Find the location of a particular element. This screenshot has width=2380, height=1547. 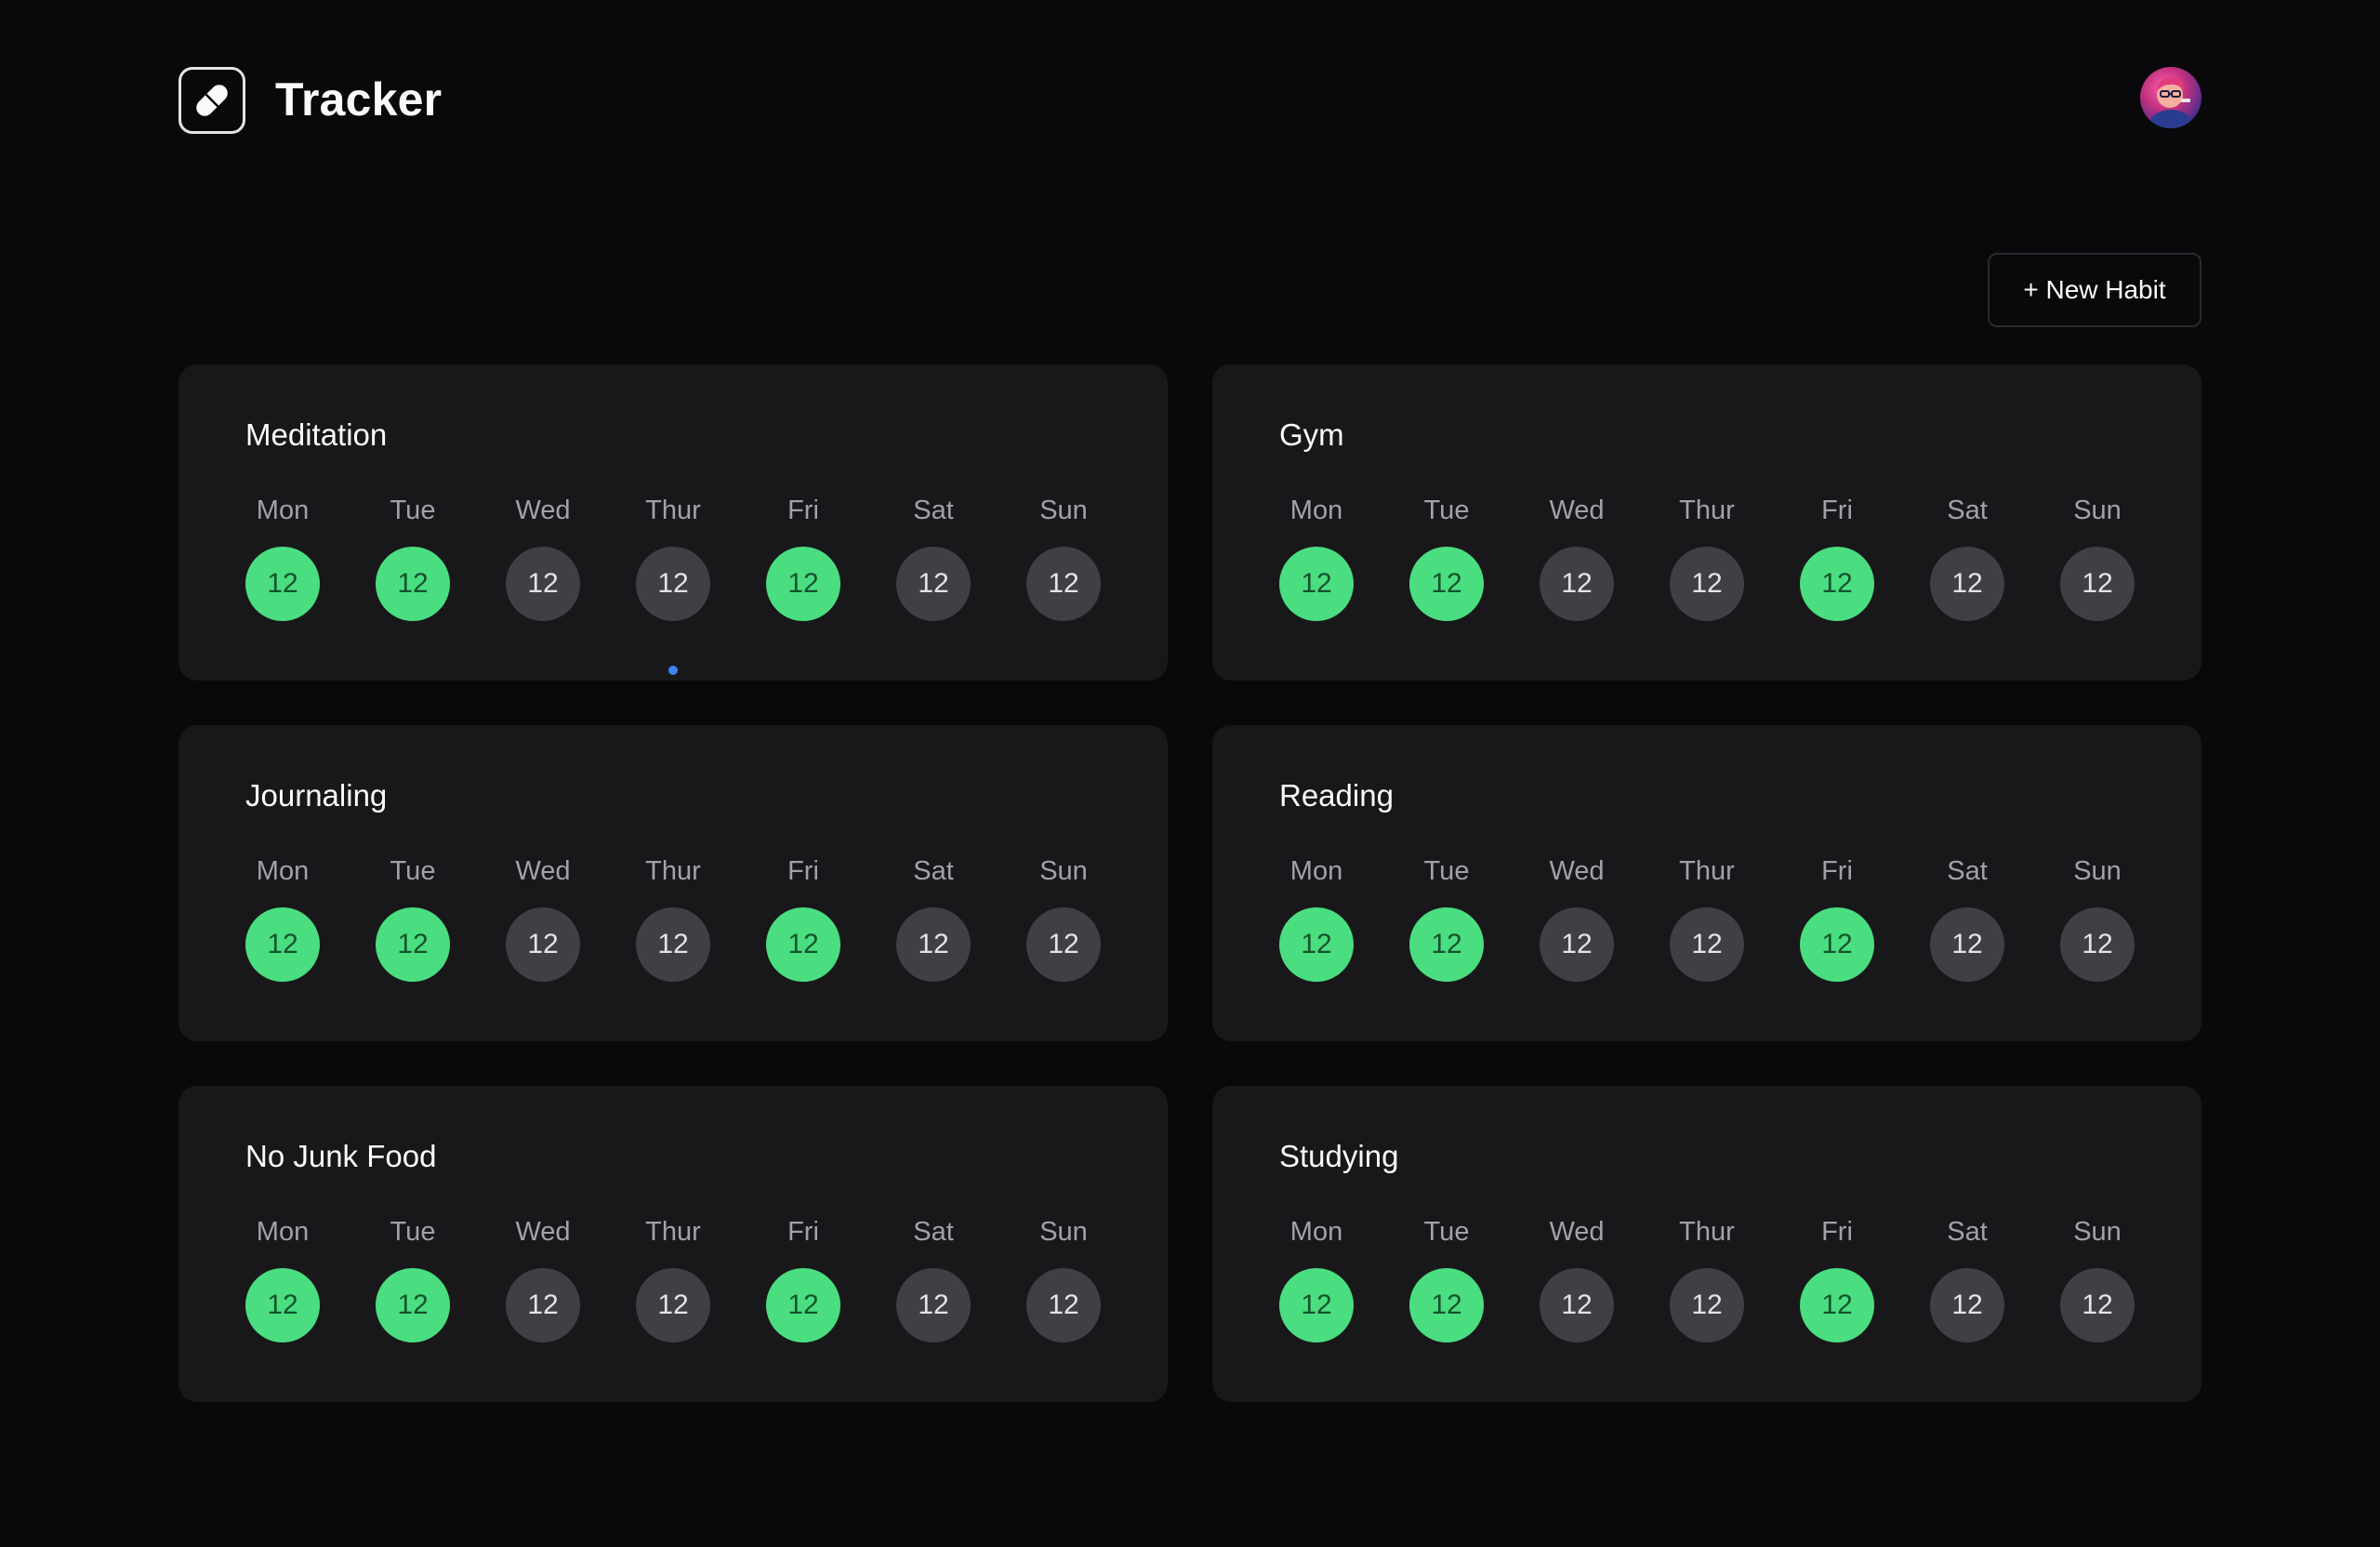

pill-icon is located at coordinates (211, 100).